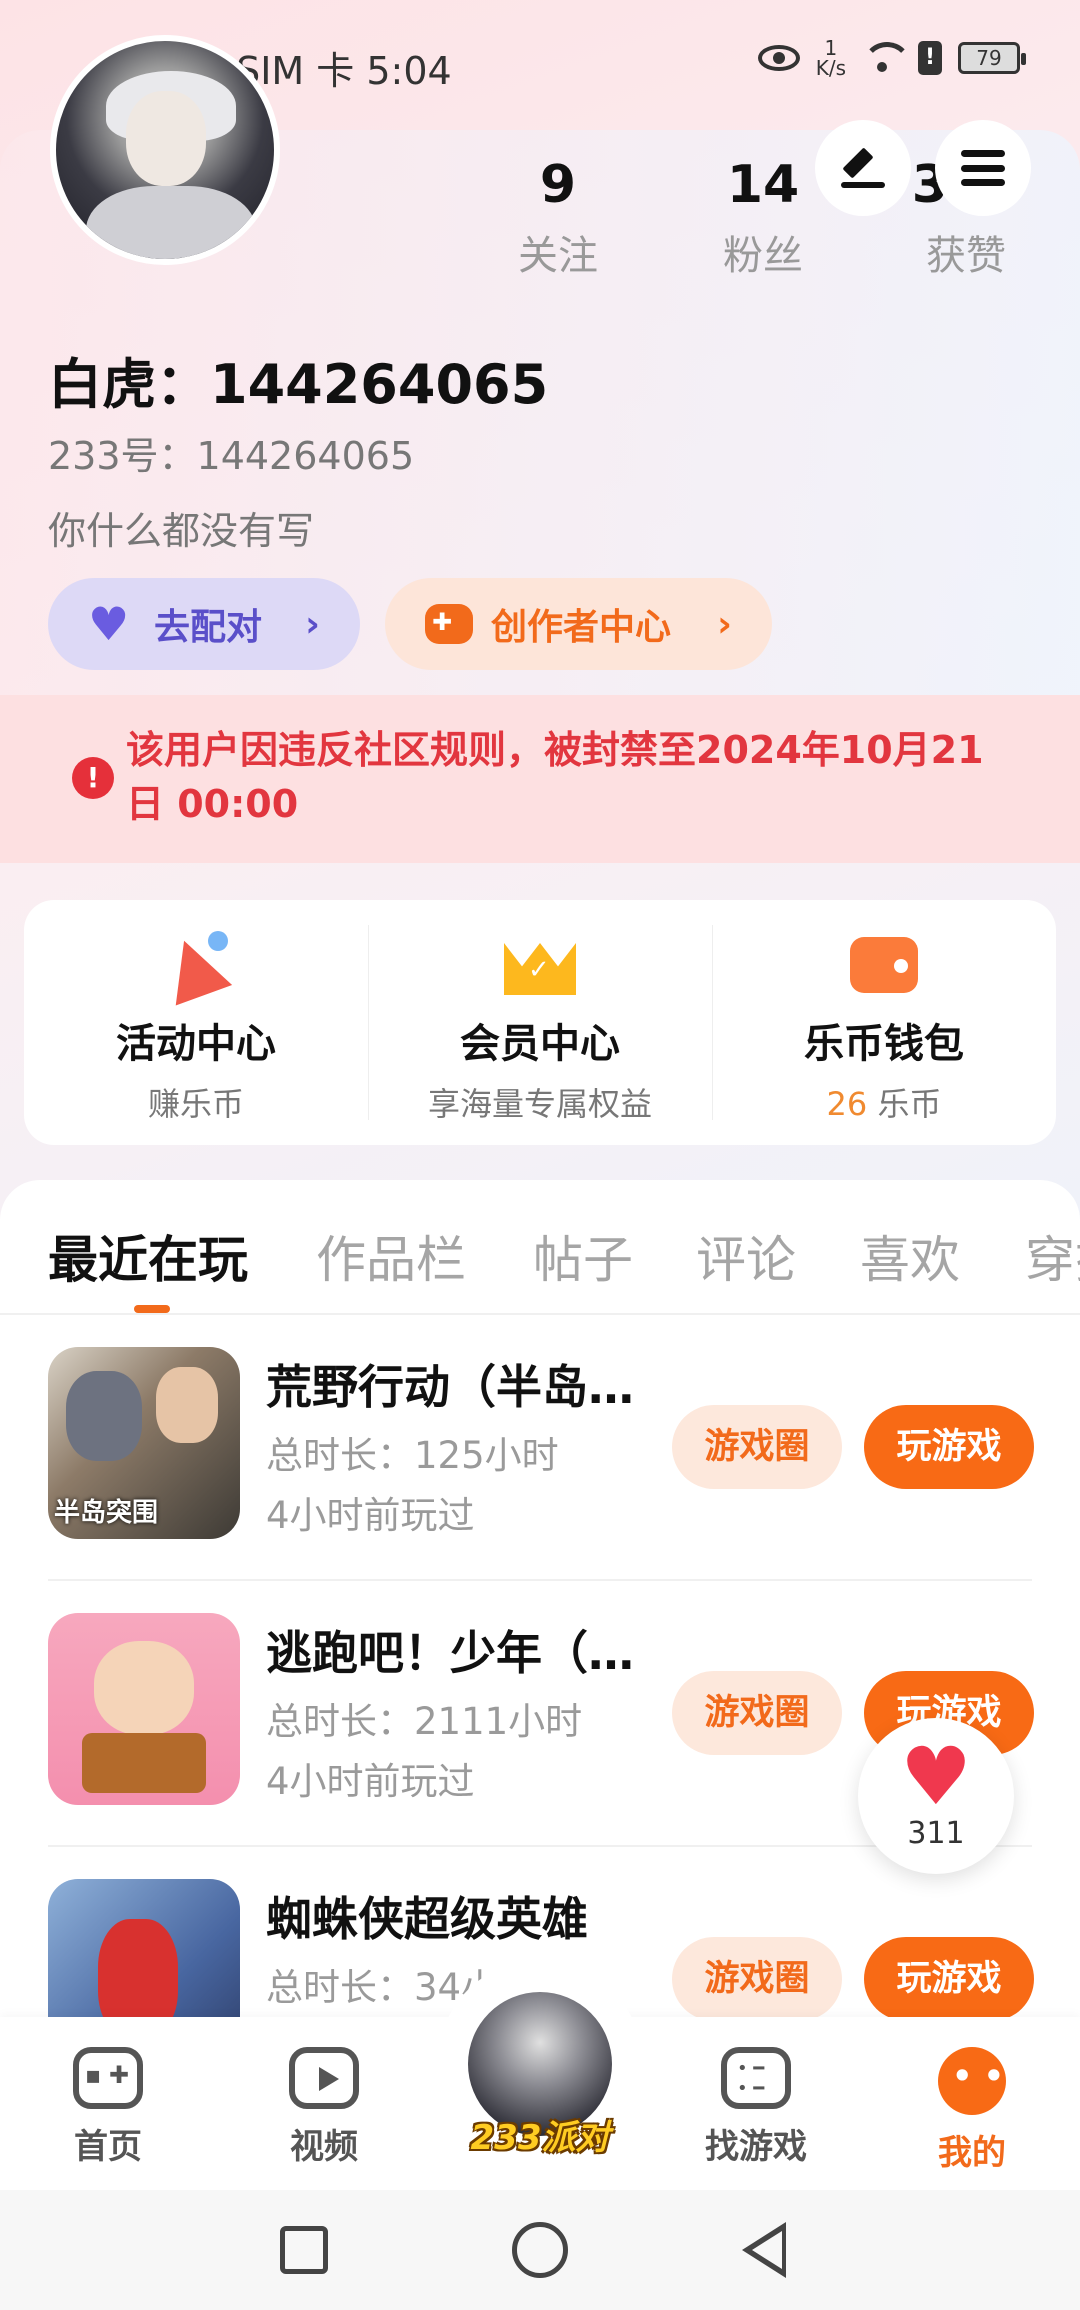 This screenshot has height=2310, width=1080. What do you see at coordinates (936, 1833) in the screenshot?
I see `like-count: 311` at bounding box center [936, 1833].